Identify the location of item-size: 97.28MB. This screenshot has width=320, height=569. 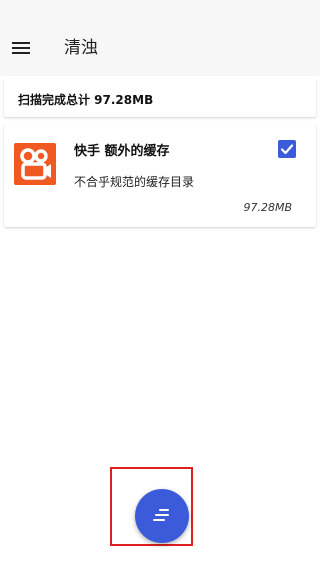
(267, 207).